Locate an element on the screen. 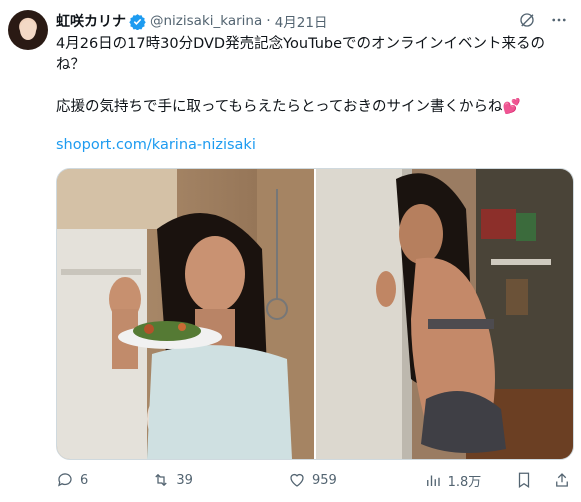  tweet-link: shoport.com/karina-nizisaki is located at coordinates (156, 145).